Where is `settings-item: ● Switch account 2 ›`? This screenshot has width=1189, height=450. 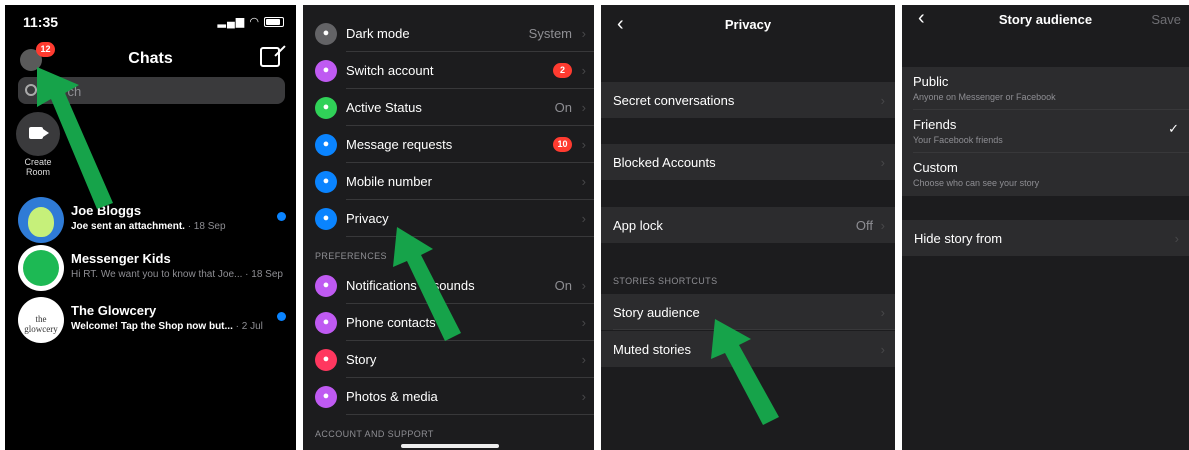
settings-item: ● Switch account 2 › is located at coordinates (448, 71).